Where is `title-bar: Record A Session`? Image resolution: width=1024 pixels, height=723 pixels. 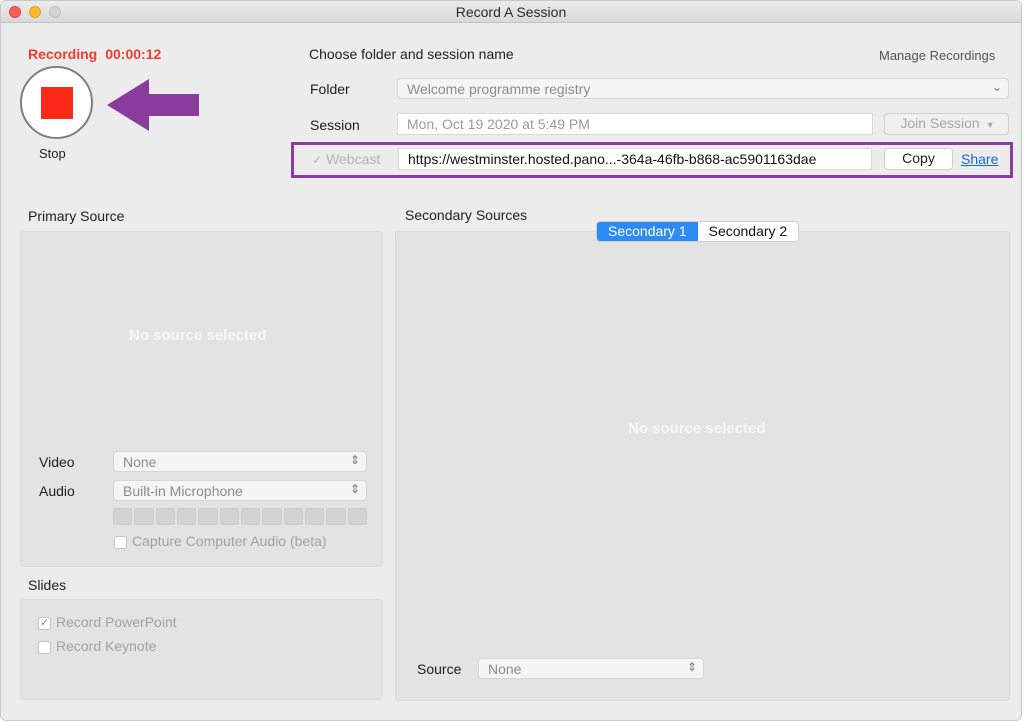 title-bar: Record A Session is located at coordinates (511, 12).